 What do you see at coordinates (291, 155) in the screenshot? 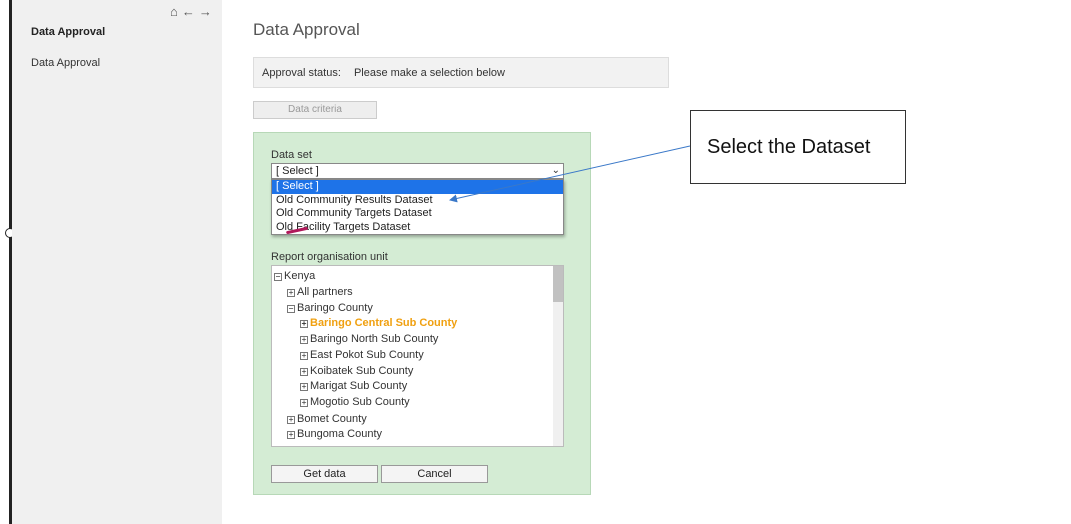
I see `dataset-label: Data set` at bounding box center [291, 155].